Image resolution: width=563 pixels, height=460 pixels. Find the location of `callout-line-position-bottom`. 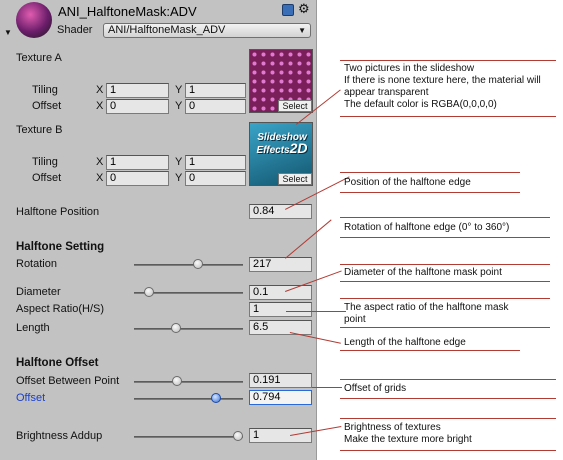

callout-line-position-bottom is located at coordinates (430, 192).